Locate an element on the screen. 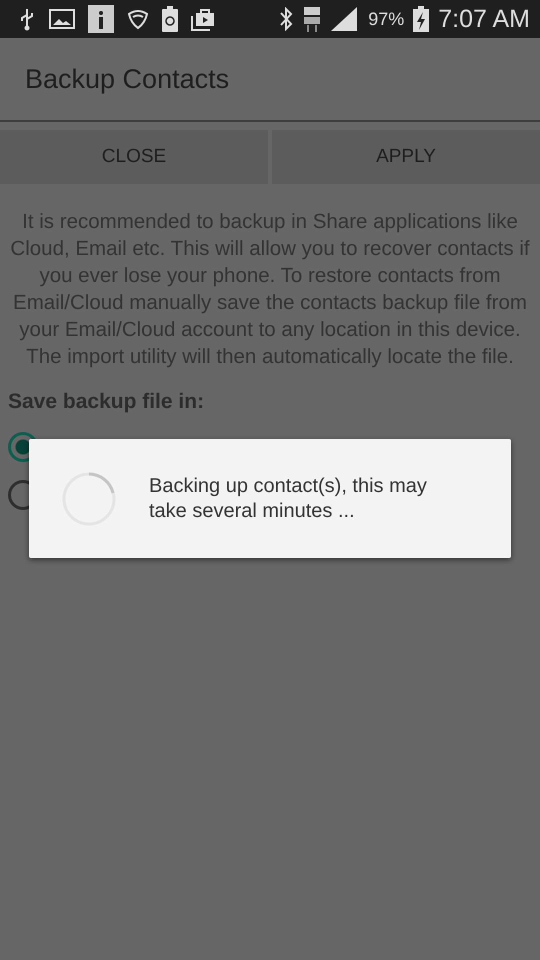  action-button: APPLY is located at coordinates (406, 157).